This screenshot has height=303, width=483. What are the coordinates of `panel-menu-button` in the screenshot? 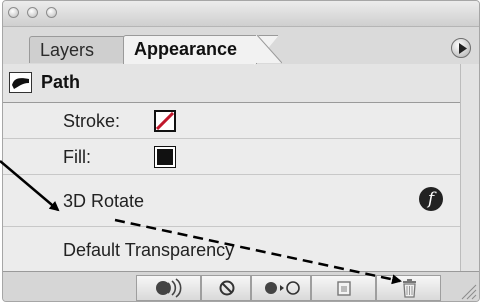 It's located at (461, 48).